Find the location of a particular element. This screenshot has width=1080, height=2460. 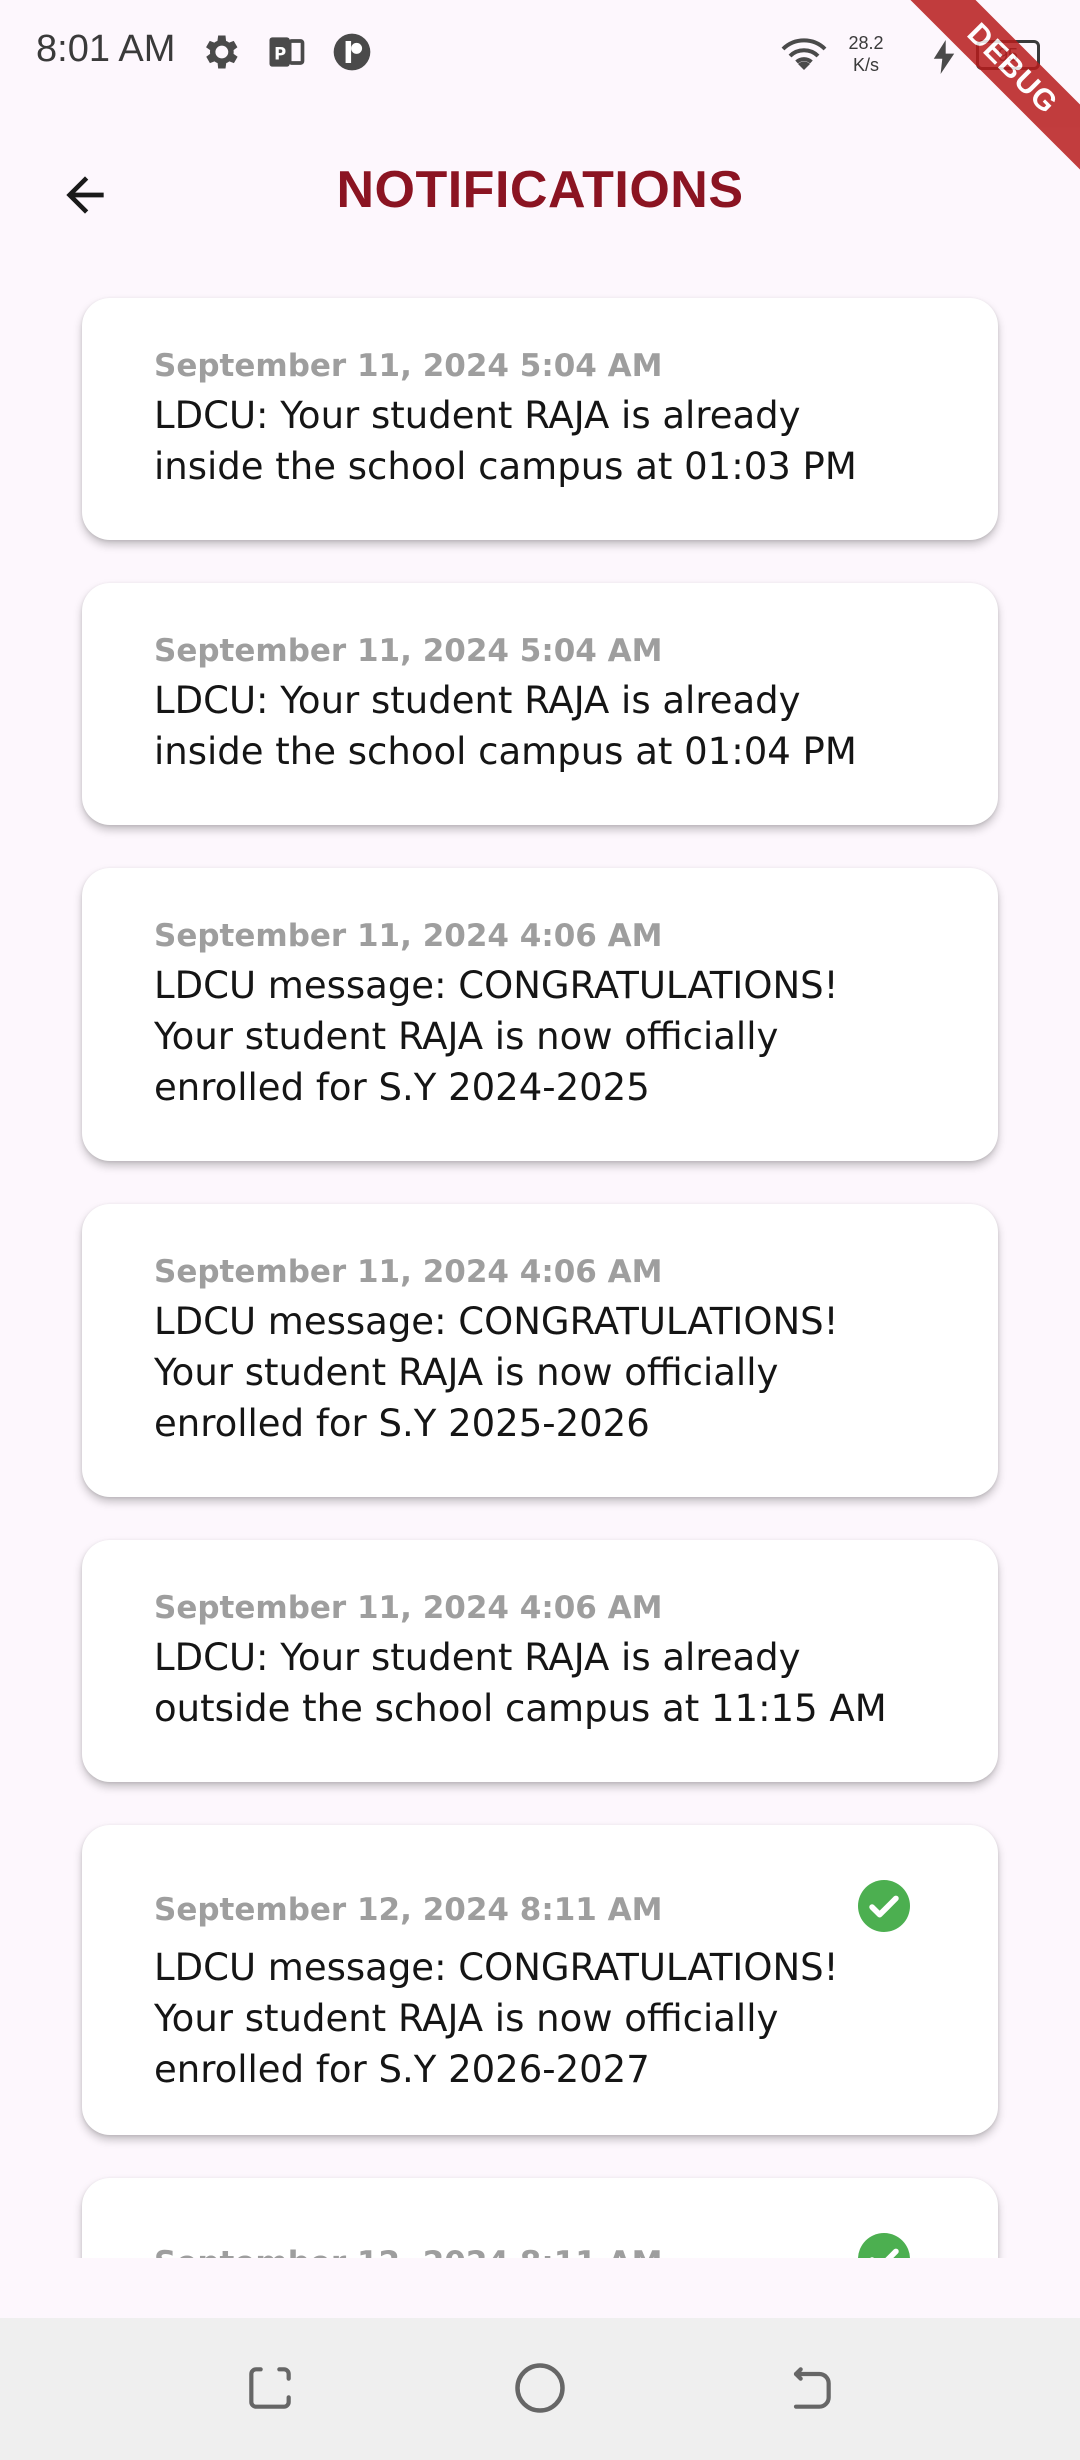

recents-button is located at coordinates (270, 2388).